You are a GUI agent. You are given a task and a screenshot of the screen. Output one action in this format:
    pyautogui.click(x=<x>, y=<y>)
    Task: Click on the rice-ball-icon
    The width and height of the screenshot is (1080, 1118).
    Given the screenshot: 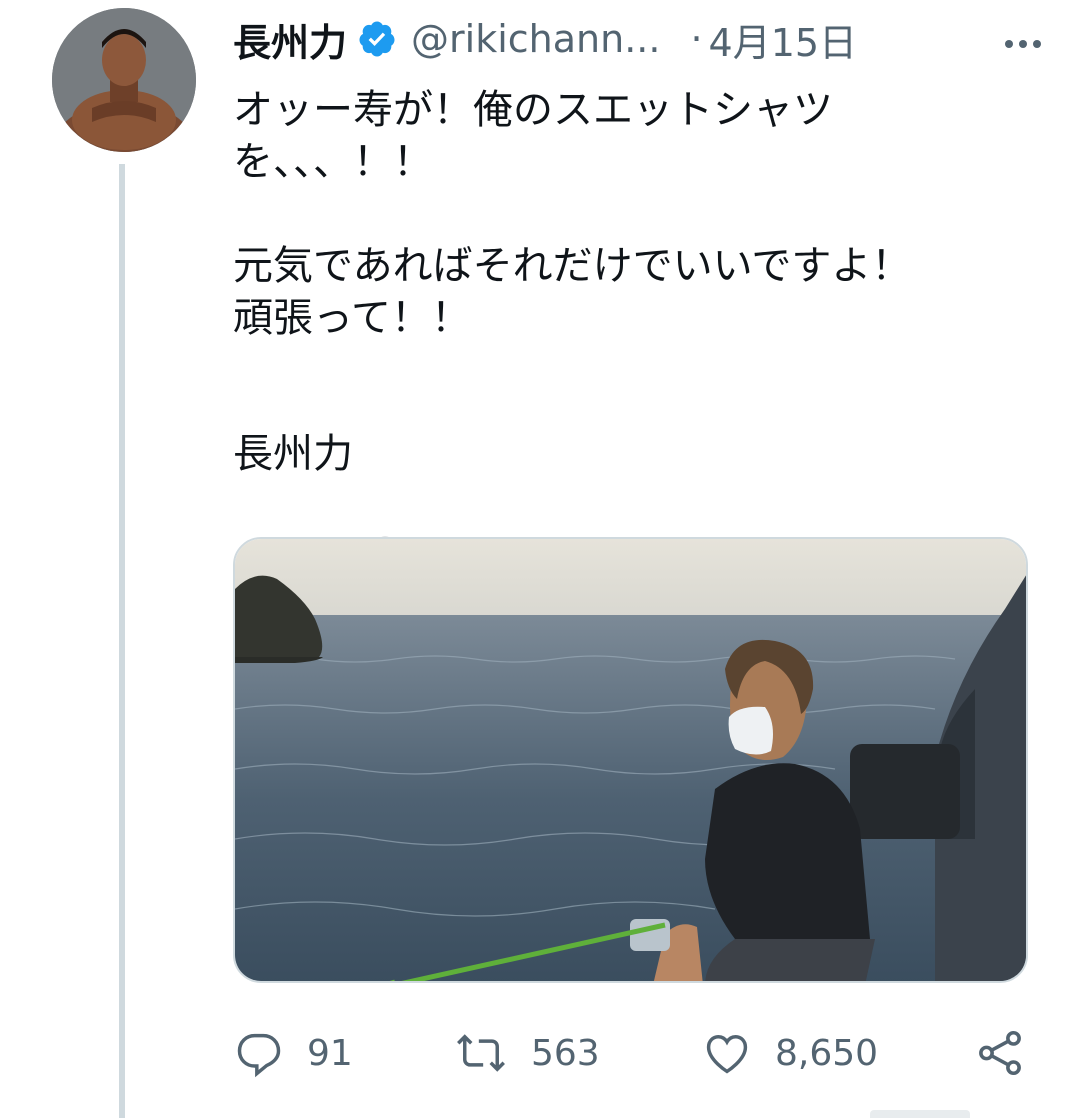 What is the action you would take?
    pyautogui.click(x=385, y=505)
    